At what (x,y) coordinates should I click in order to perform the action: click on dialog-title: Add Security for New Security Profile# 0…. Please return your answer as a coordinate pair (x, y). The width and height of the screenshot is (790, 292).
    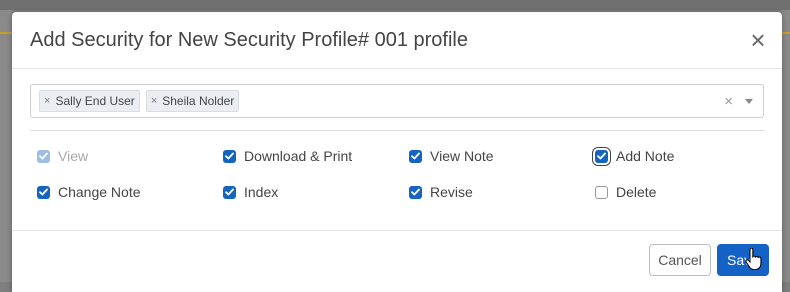
    Looking at the image, I should click on (249, 39).